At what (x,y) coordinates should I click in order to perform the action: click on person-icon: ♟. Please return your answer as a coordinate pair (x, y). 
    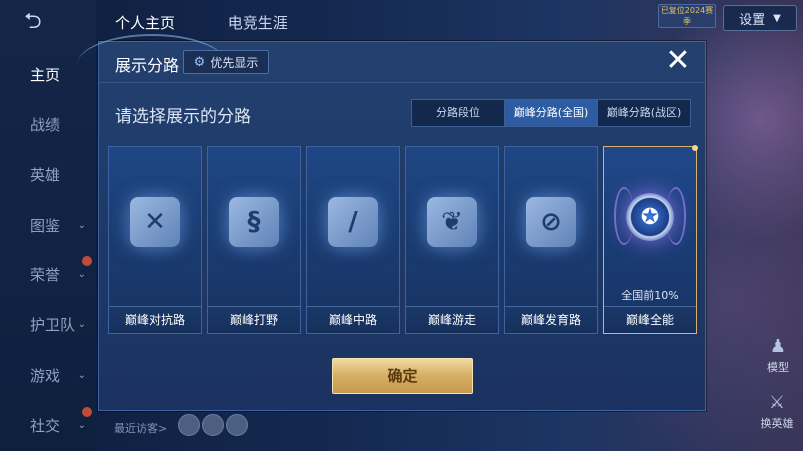
    Looking at the image, I should click on (778, 346).